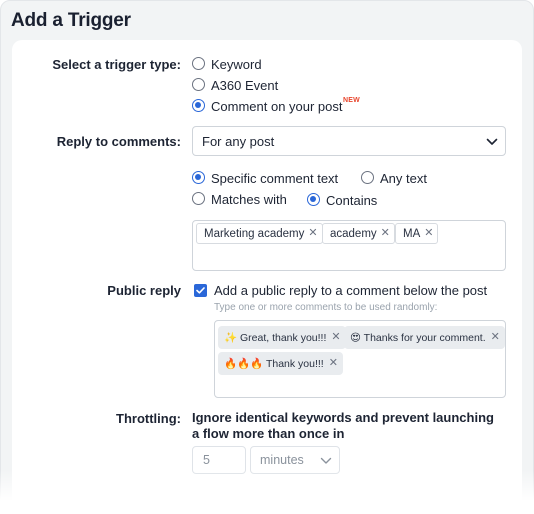 This screenshot has height=514, width=534. Describe the element at coordinates (198, 84) in the screenshot. I see `radio-a360-event` at that location.